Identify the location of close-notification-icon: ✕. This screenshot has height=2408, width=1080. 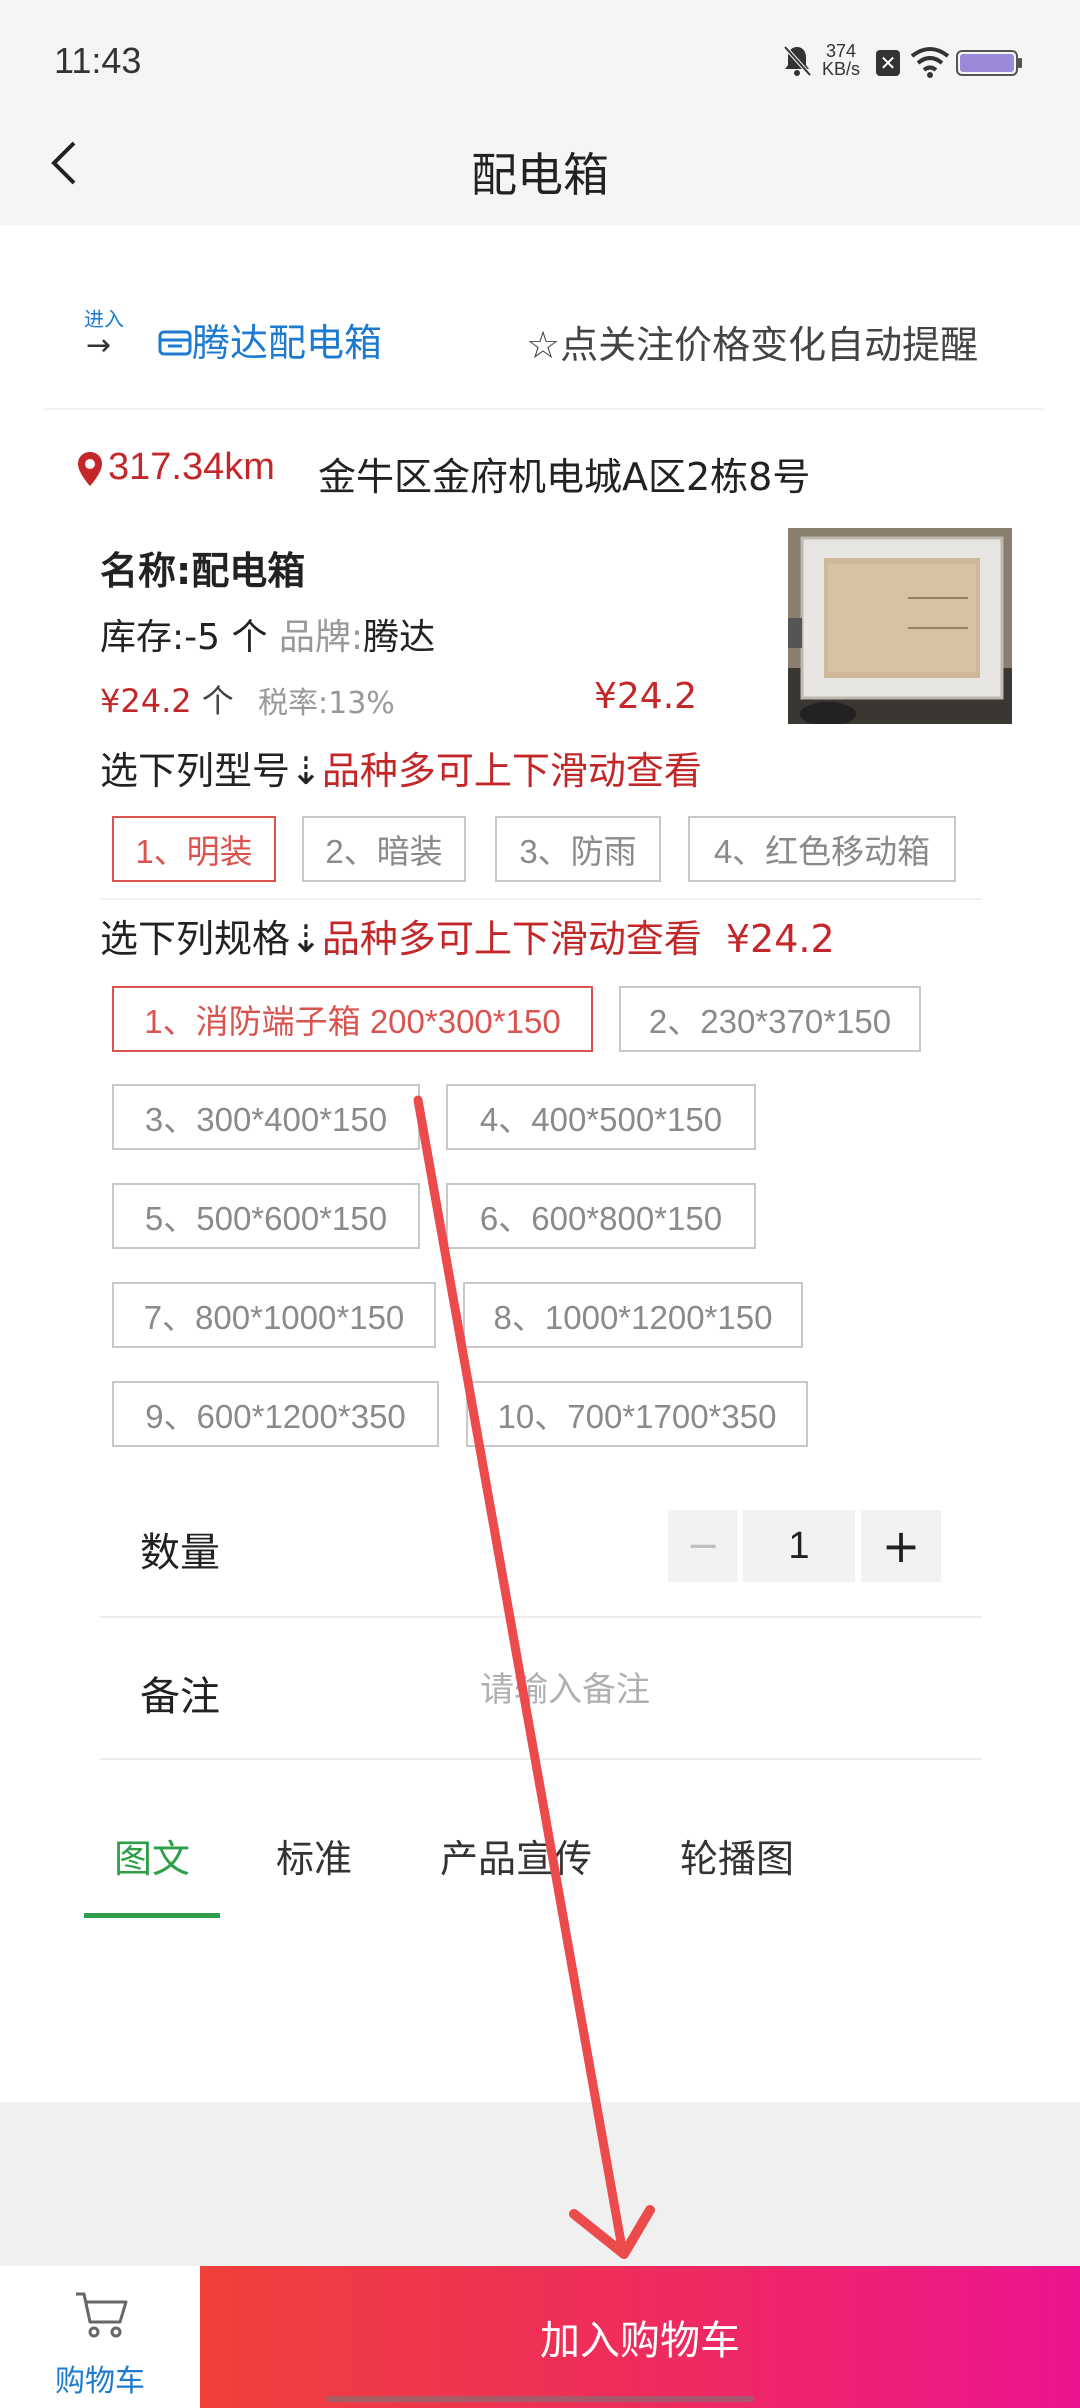
(888, 63).